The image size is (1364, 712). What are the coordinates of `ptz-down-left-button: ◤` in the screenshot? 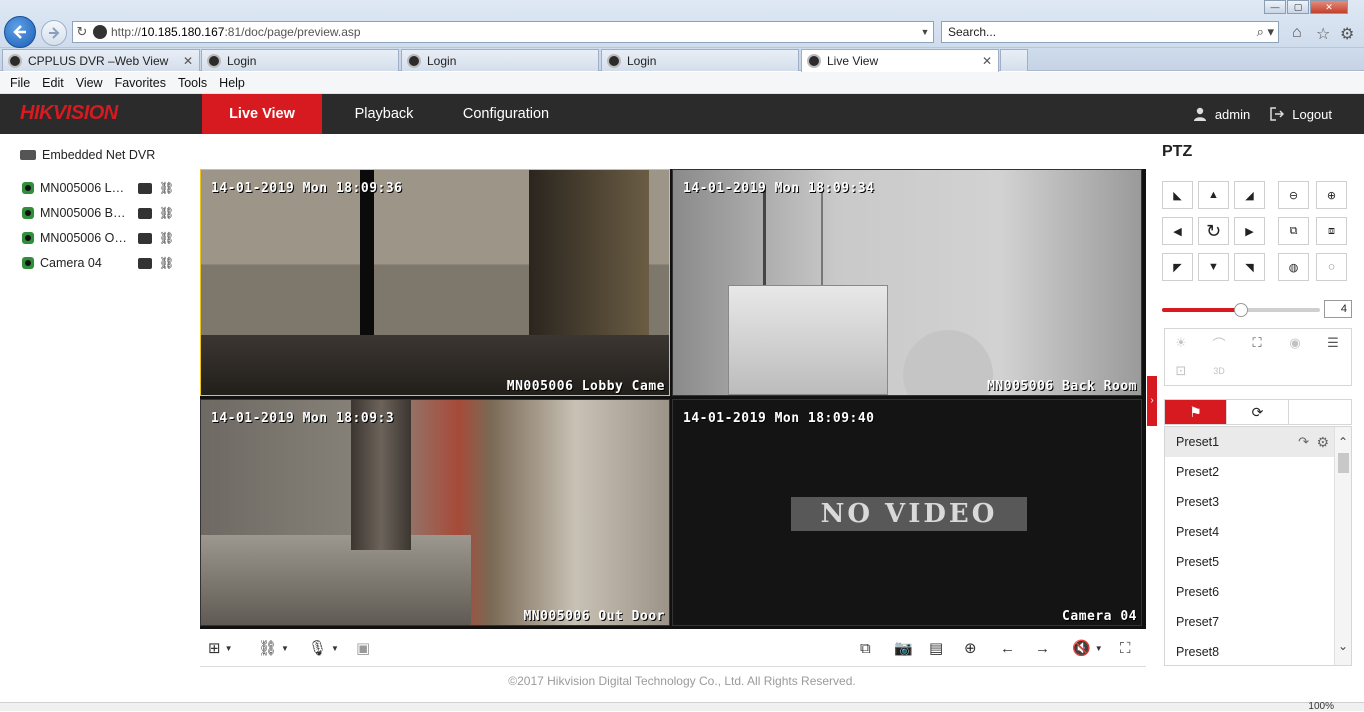 It's located at (1177, 267).